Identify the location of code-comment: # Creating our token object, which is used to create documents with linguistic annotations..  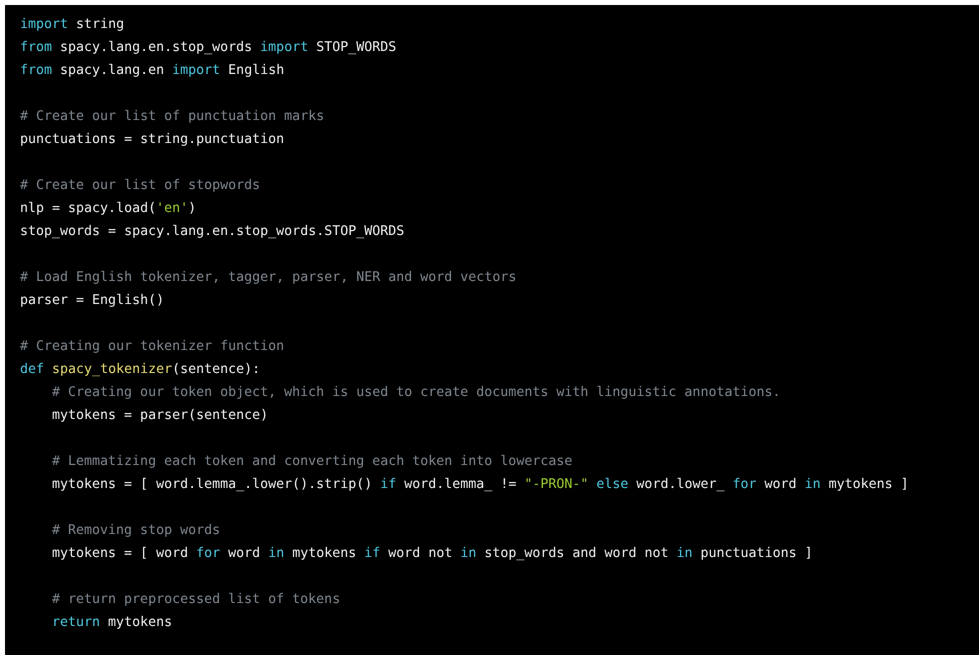
(416, 393).